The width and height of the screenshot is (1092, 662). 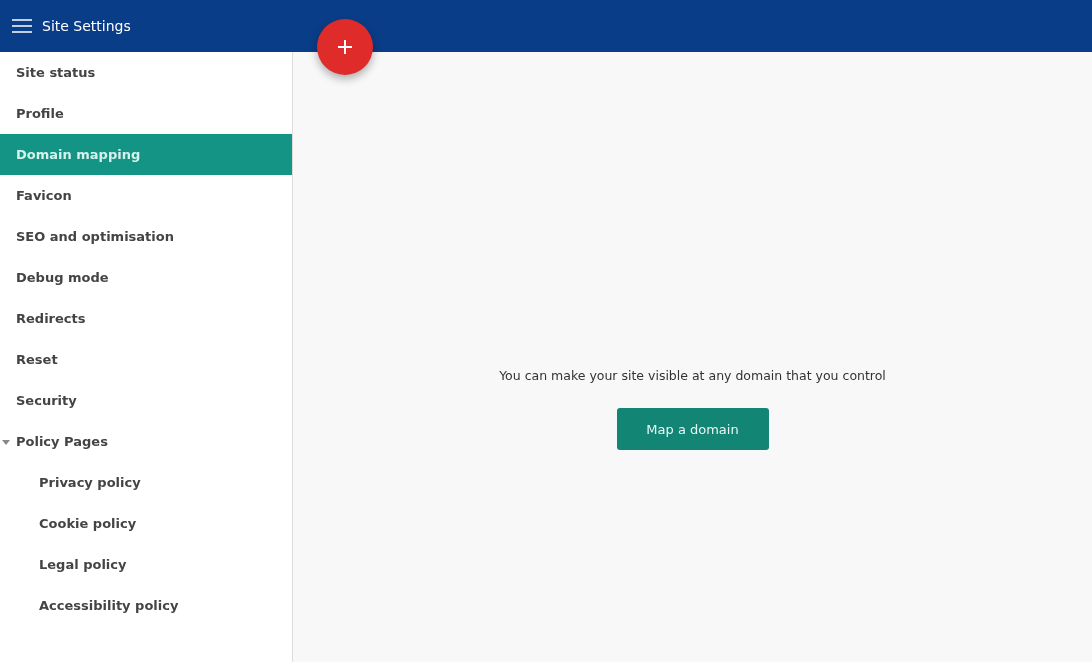 I want to click on plus-icon, so click(x=345, y=47).